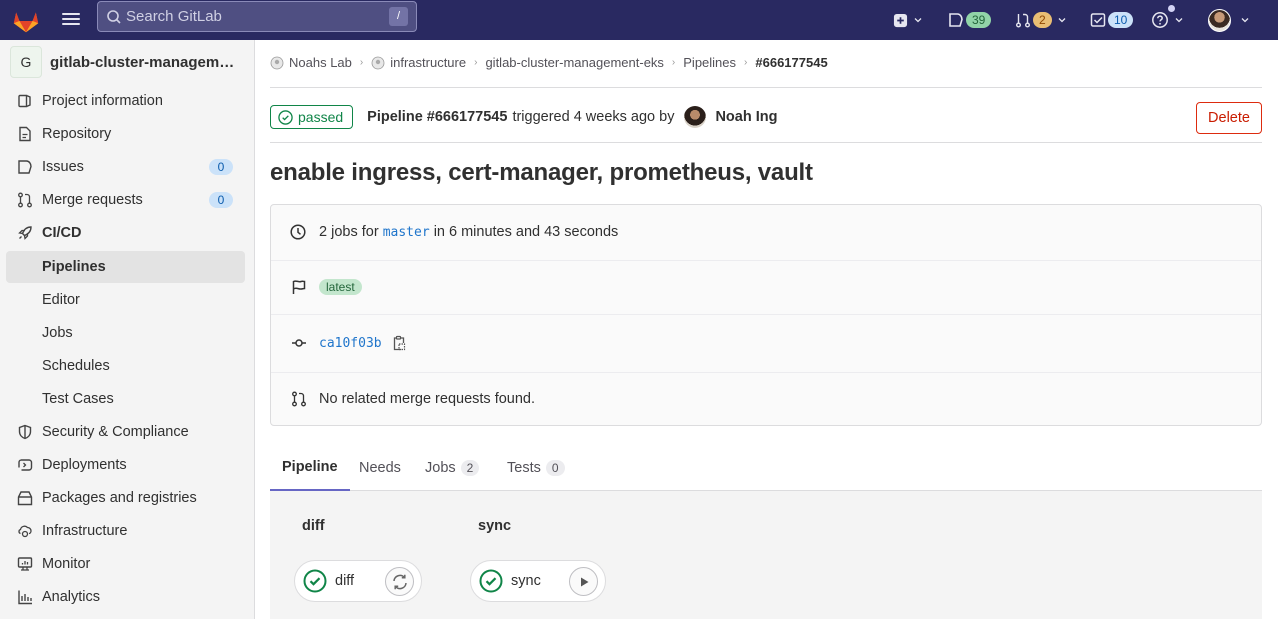  Describe the element at coordinates (437, 117) in the screenshot. I see `pipeline-id: Pipeline #666177545` at that location.